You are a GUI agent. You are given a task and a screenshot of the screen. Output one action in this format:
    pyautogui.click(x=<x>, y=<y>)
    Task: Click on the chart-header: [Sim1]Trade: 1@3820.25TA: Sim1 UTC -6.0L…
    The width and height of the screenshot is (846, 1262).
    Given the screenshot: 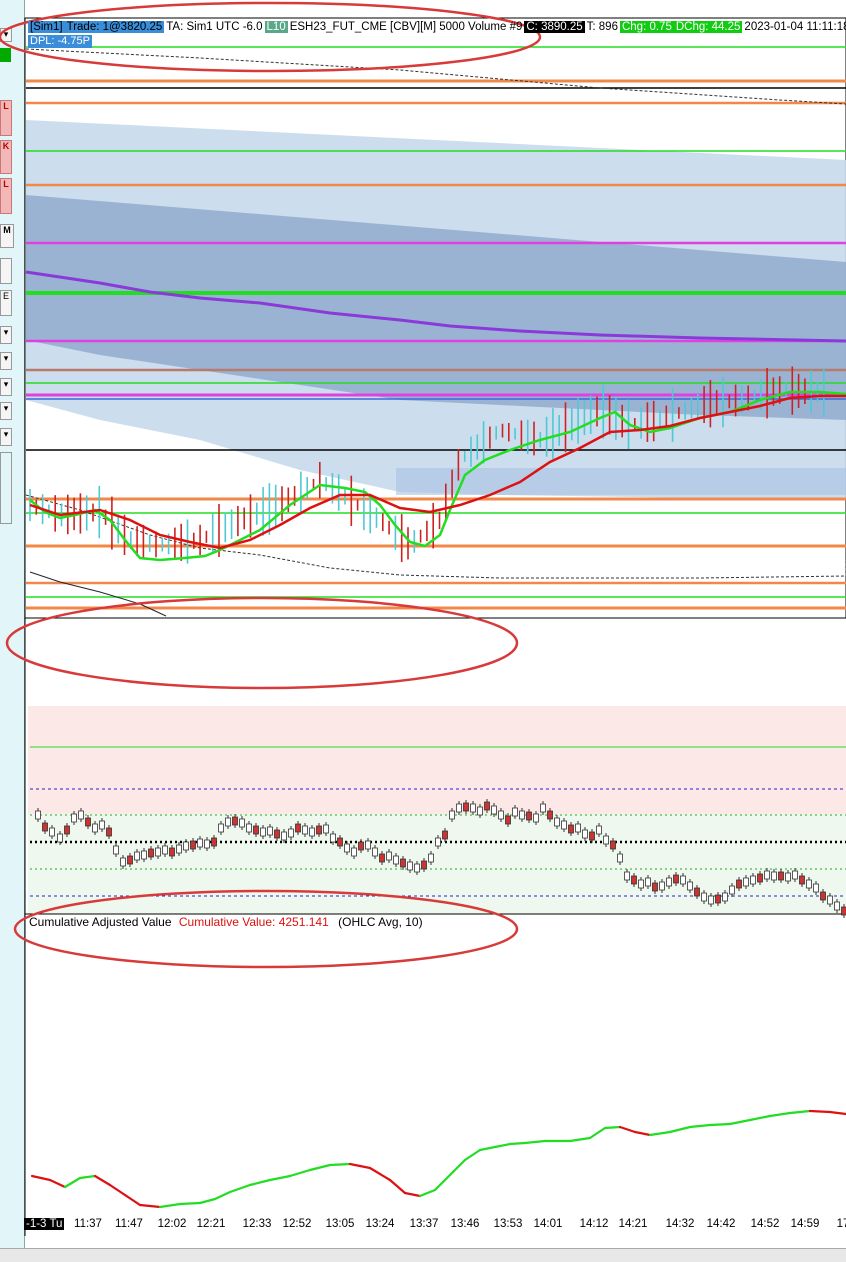 What is the action you would take?
    pyautogui.click(x=437, y=27)
    